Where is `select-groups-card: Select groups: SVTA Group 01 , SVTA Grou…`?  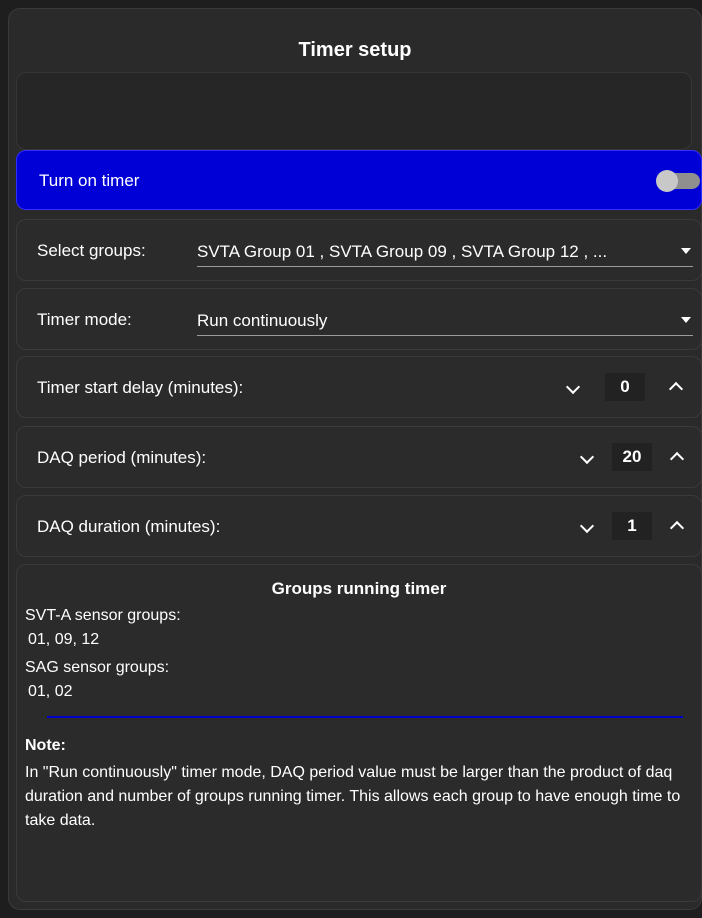
select-groups-card: Select groups: SVTA Group 01 , SVTA Grou… is located at coordinates (359, 250).